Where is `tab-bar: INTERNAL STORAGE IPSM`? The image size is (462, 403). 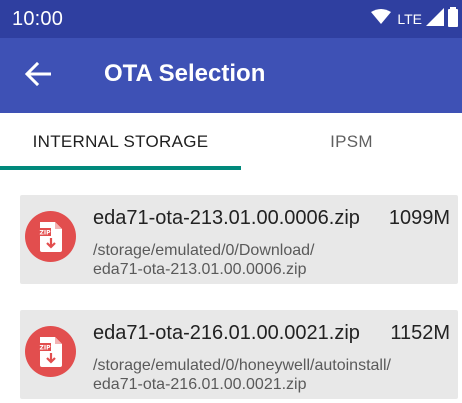
tab-bar: INTERNAL STORAGE IPSM is located at coordinates (231, 142).